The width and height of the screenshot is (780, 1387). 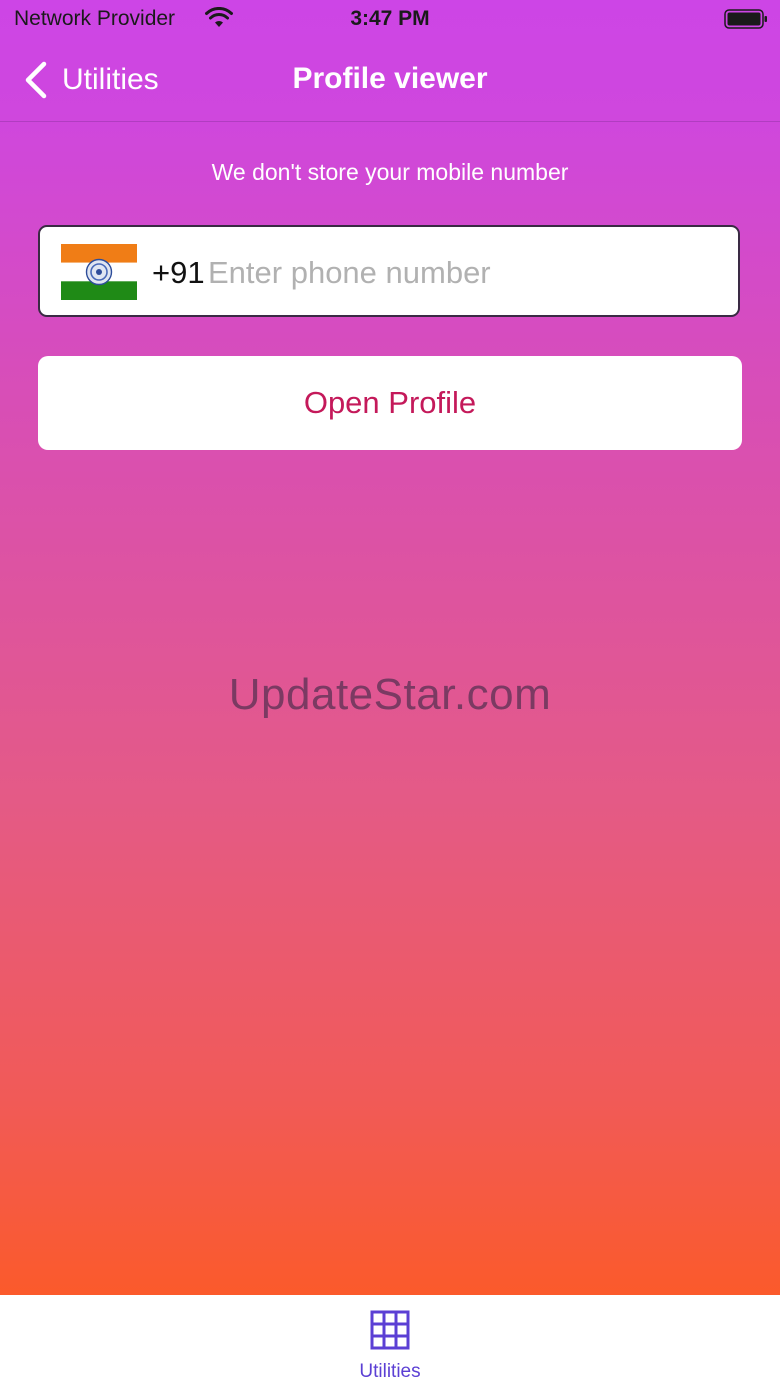 What do you see at coordinates (390, 172) in the screenshot?
I see `privacy-note: We don't store your mobile number` at bounding box center [390, 172].